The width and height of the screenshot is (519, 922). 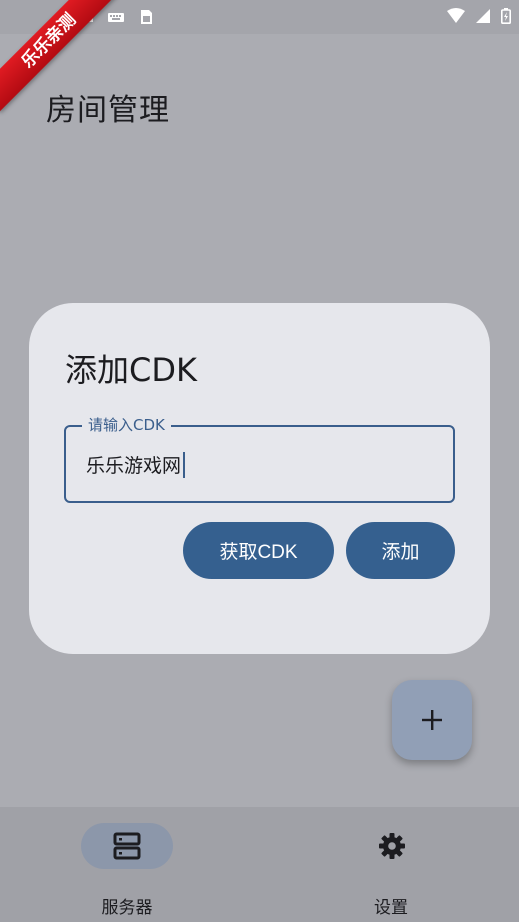 I want to click on cdk-input-value: 乐乐游戏网, so click(x=133, y=464).